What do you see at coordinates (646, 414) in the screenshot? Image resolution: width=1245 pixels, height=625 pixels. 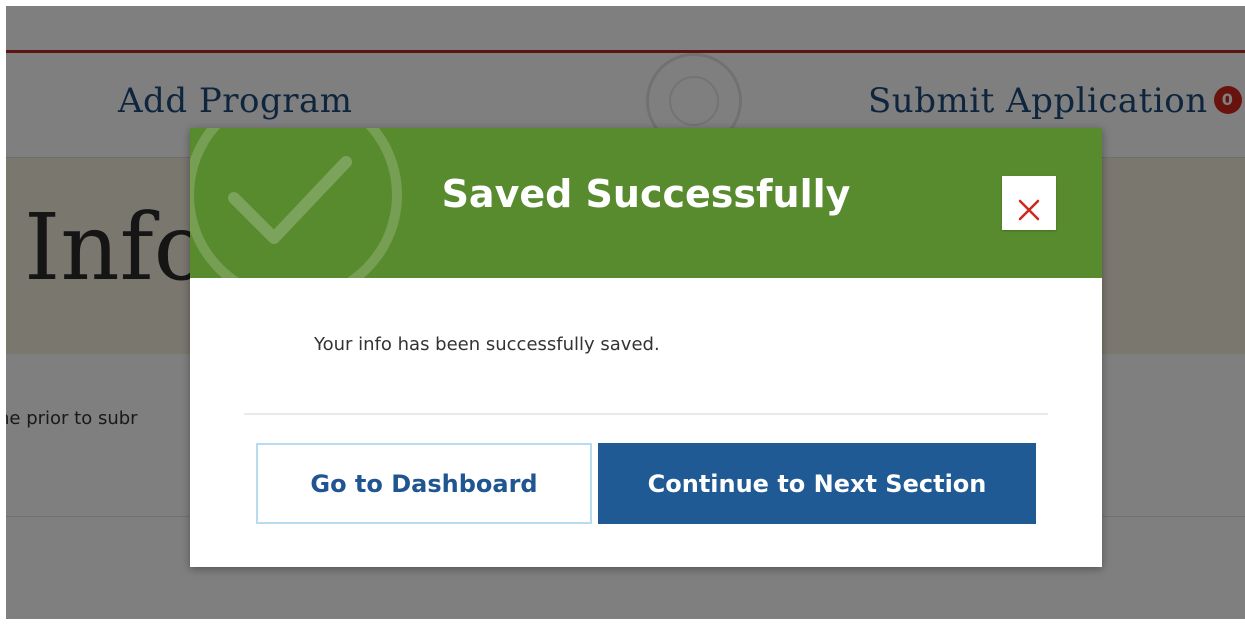 I see `modal-divider` at bounding box center [646, 414].